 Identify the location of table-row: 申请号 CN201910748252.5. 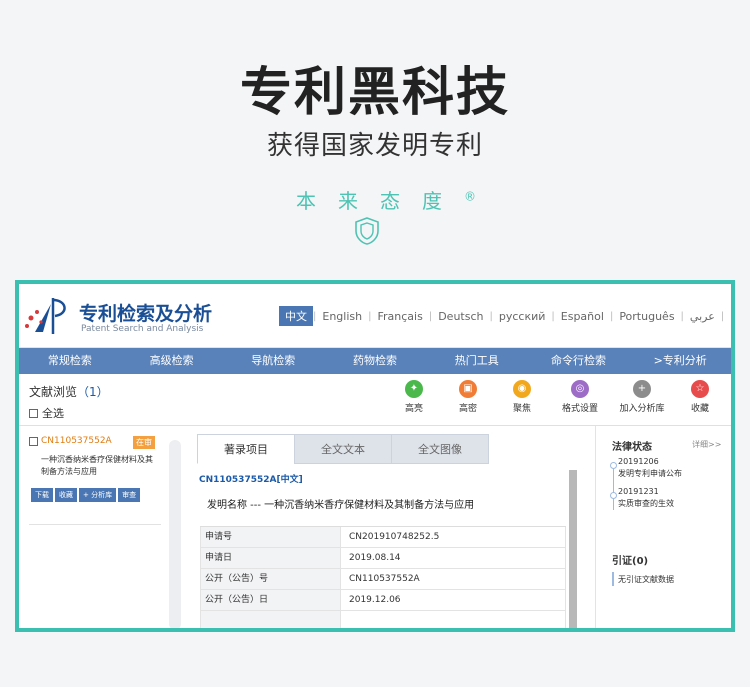
(383, 537).